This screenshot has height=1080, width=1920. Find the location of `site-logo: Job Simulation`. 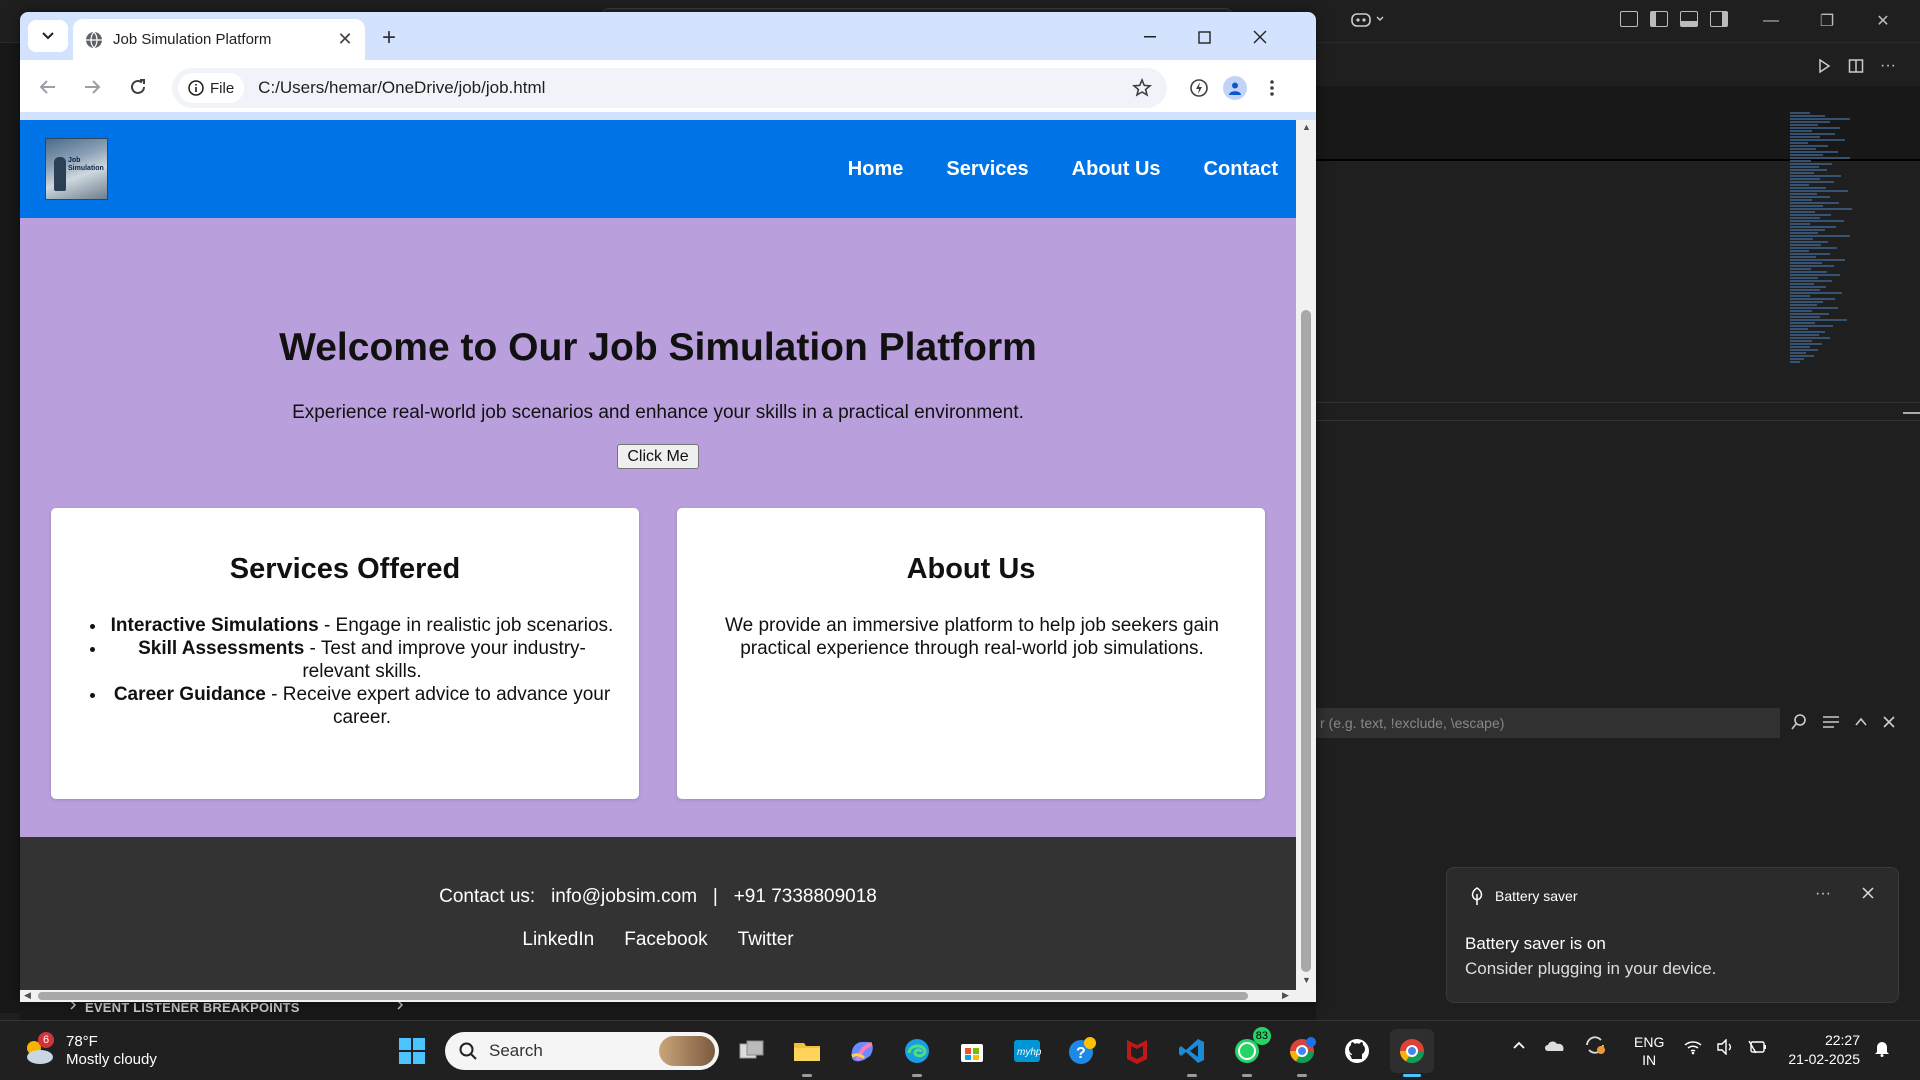

site-logo: Job Simulation is located at coordinates (76, 169).